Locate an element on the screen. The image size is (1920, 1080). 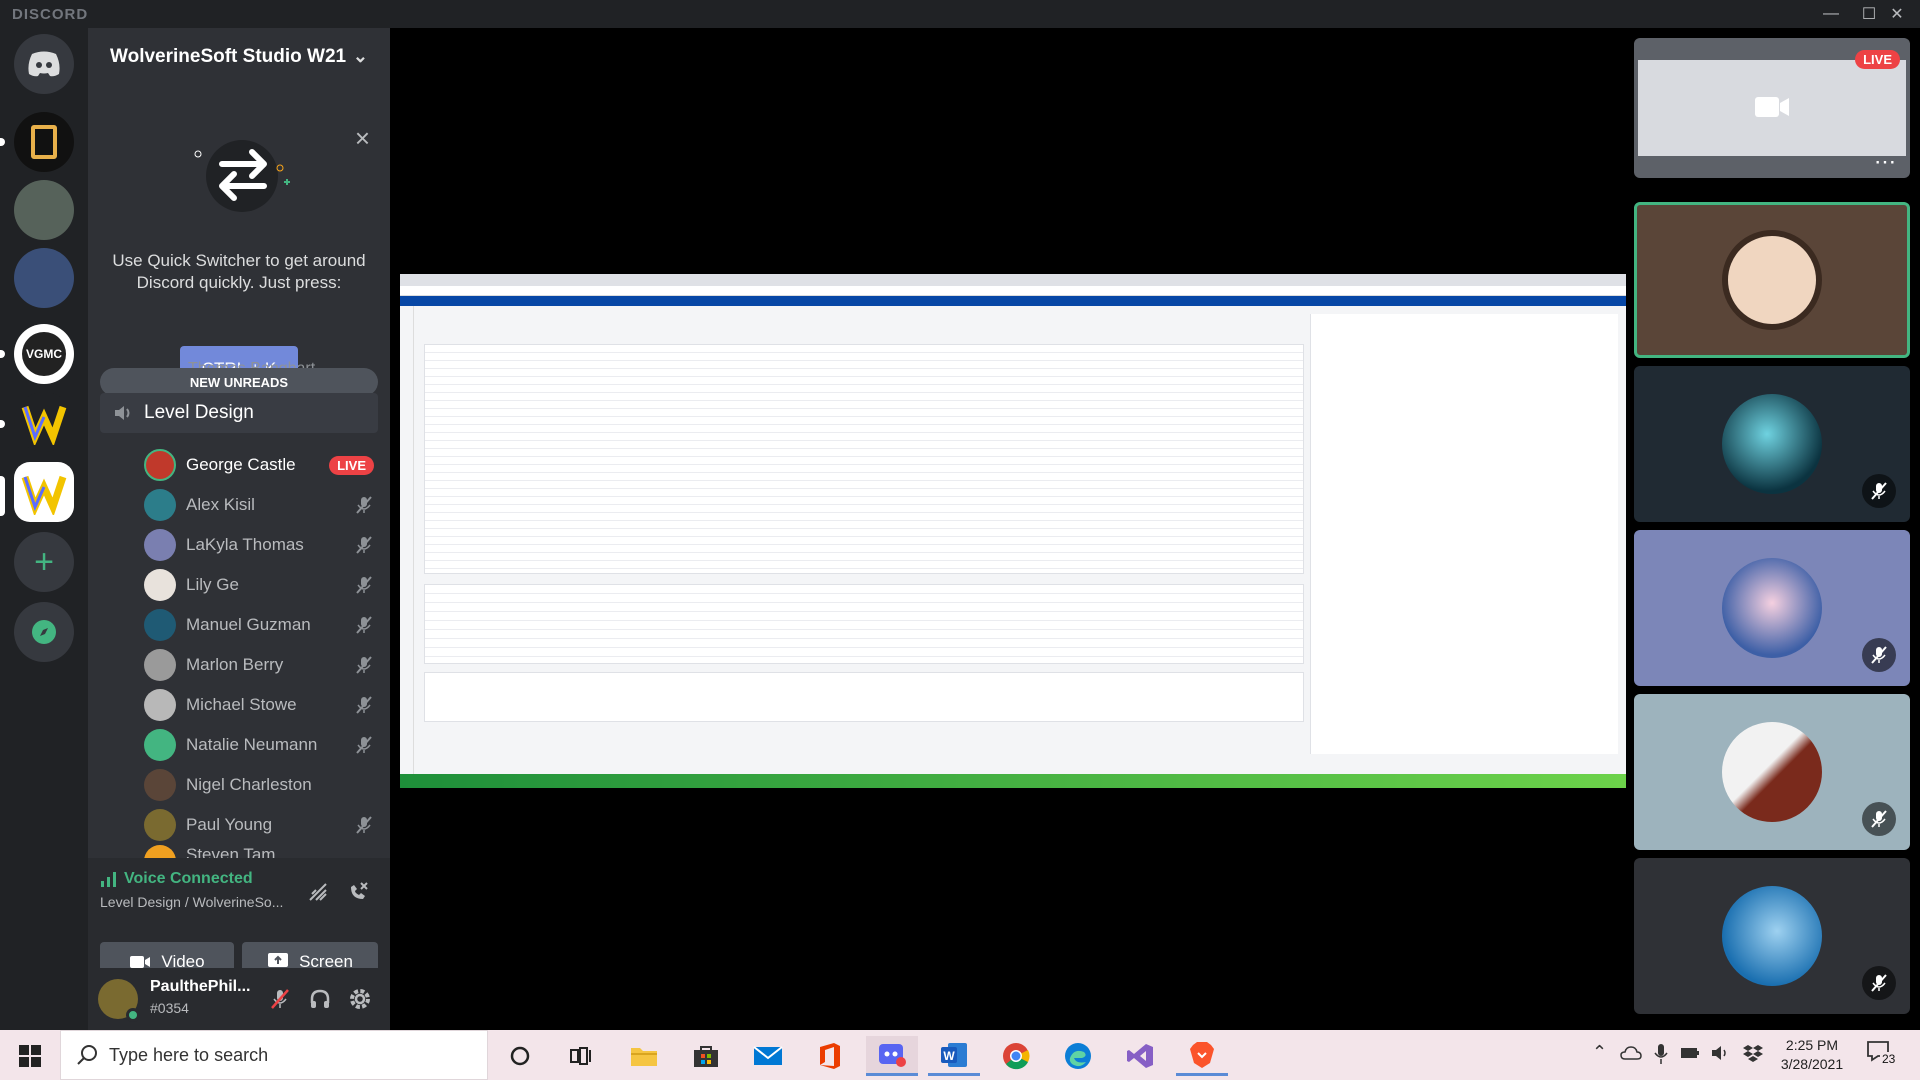
new-unreads-bar: NEW UNREADS is located at coordinates (239, 382).